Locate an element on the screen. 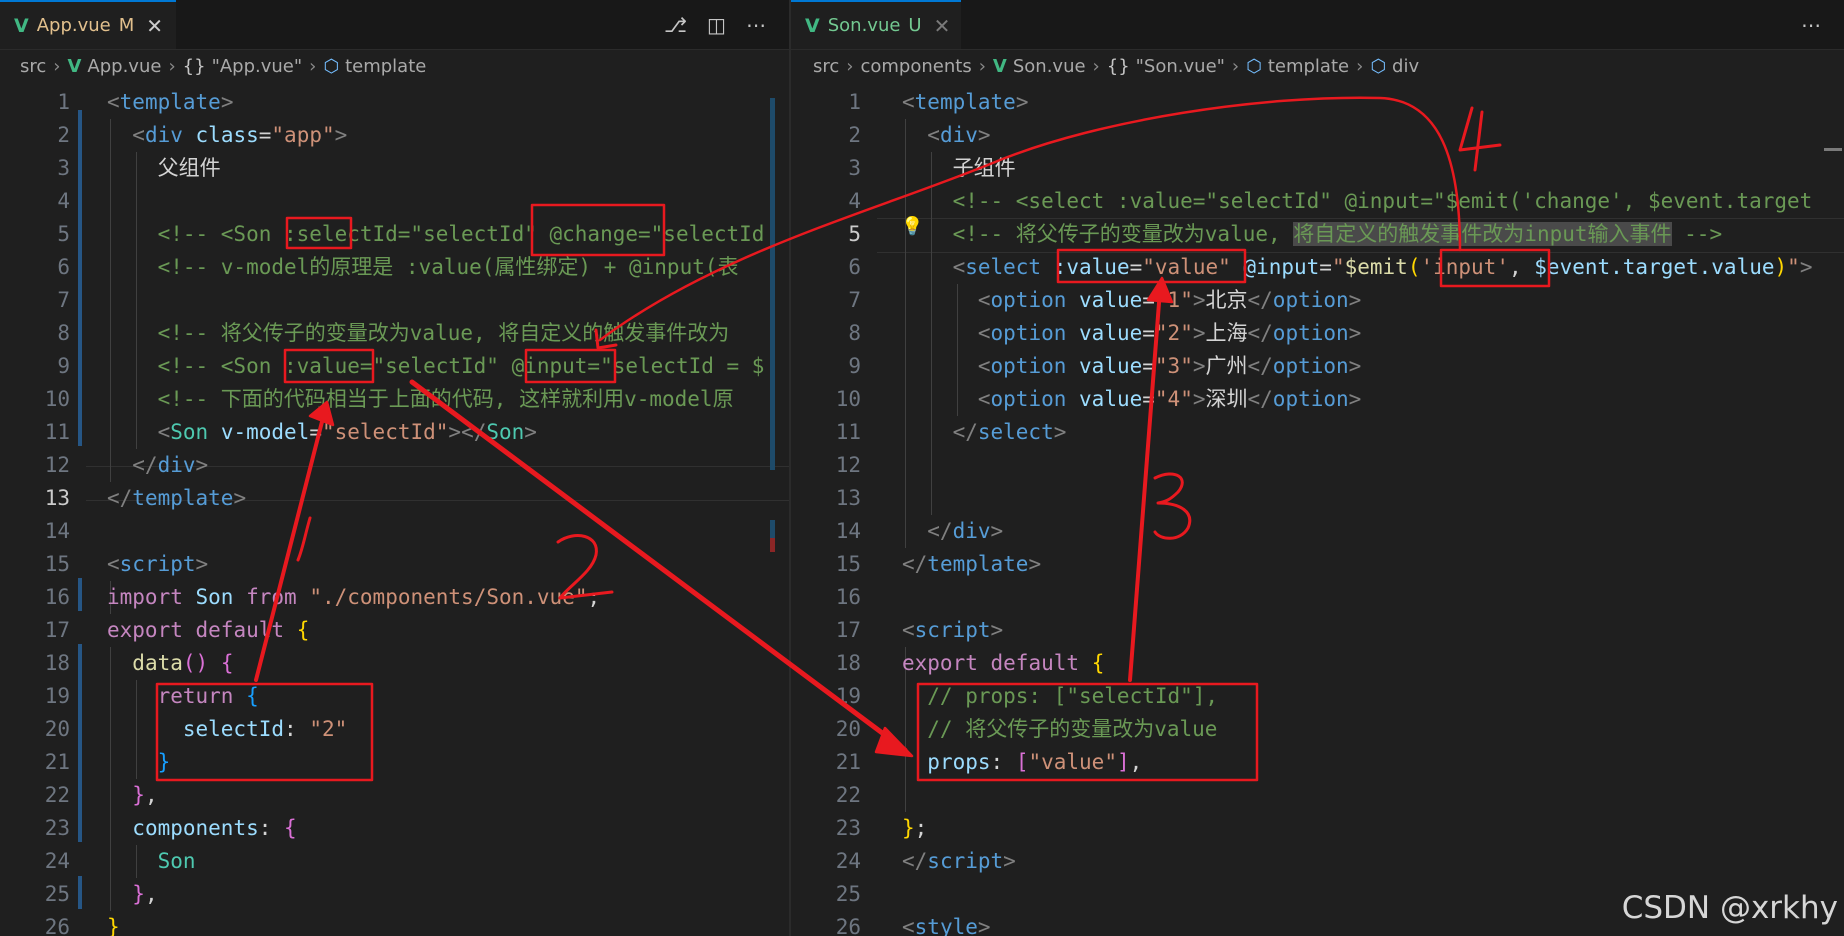  arrow-4-curve is located at coordinates (1030, 219).